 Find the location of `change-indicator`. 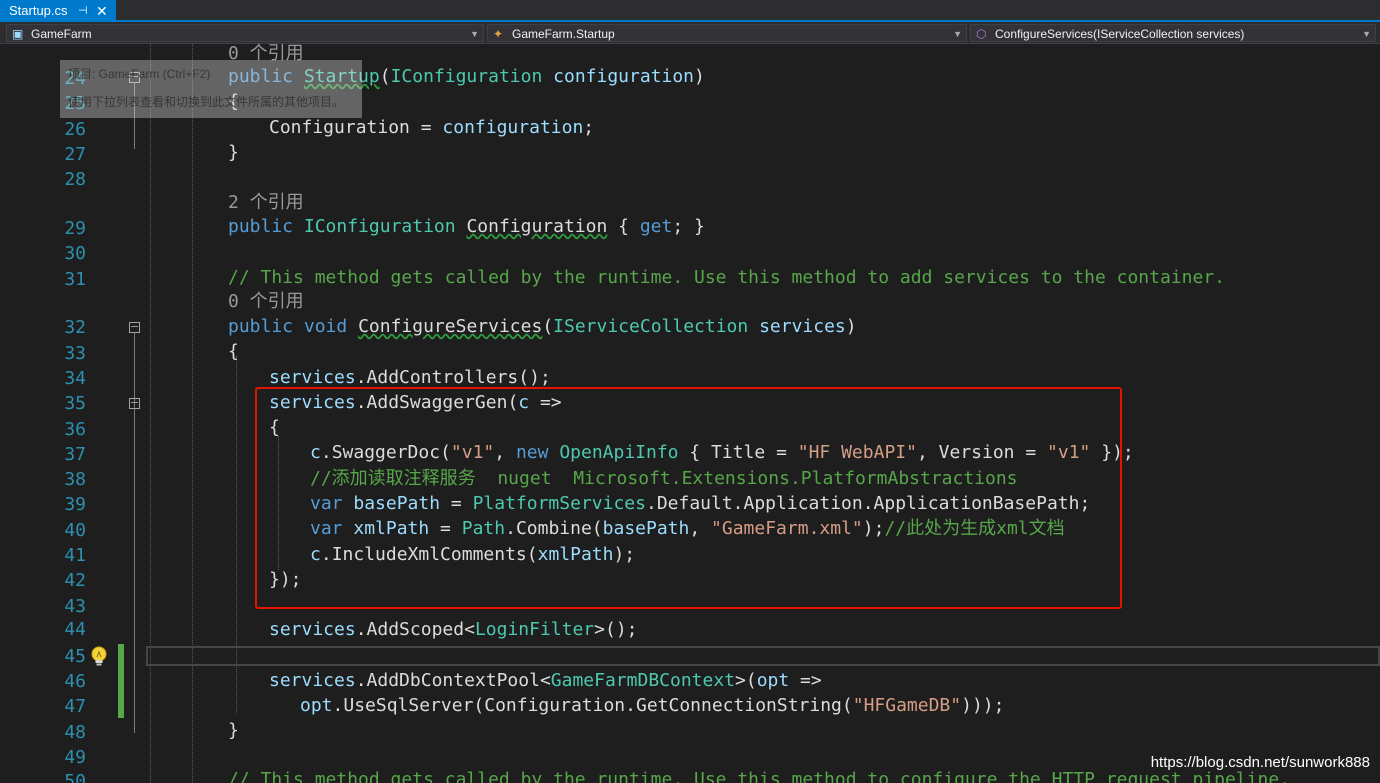

change-indicator is located at coordinates (121, 681).